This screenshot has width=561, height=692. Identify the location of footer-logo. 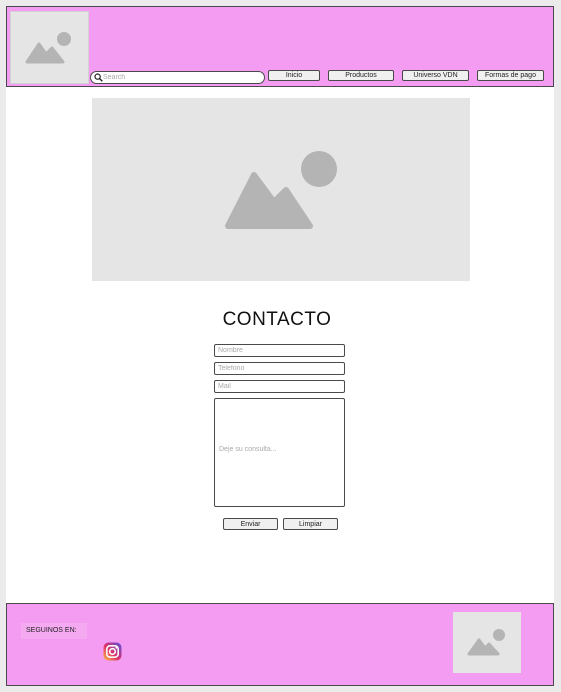
(487, 642).